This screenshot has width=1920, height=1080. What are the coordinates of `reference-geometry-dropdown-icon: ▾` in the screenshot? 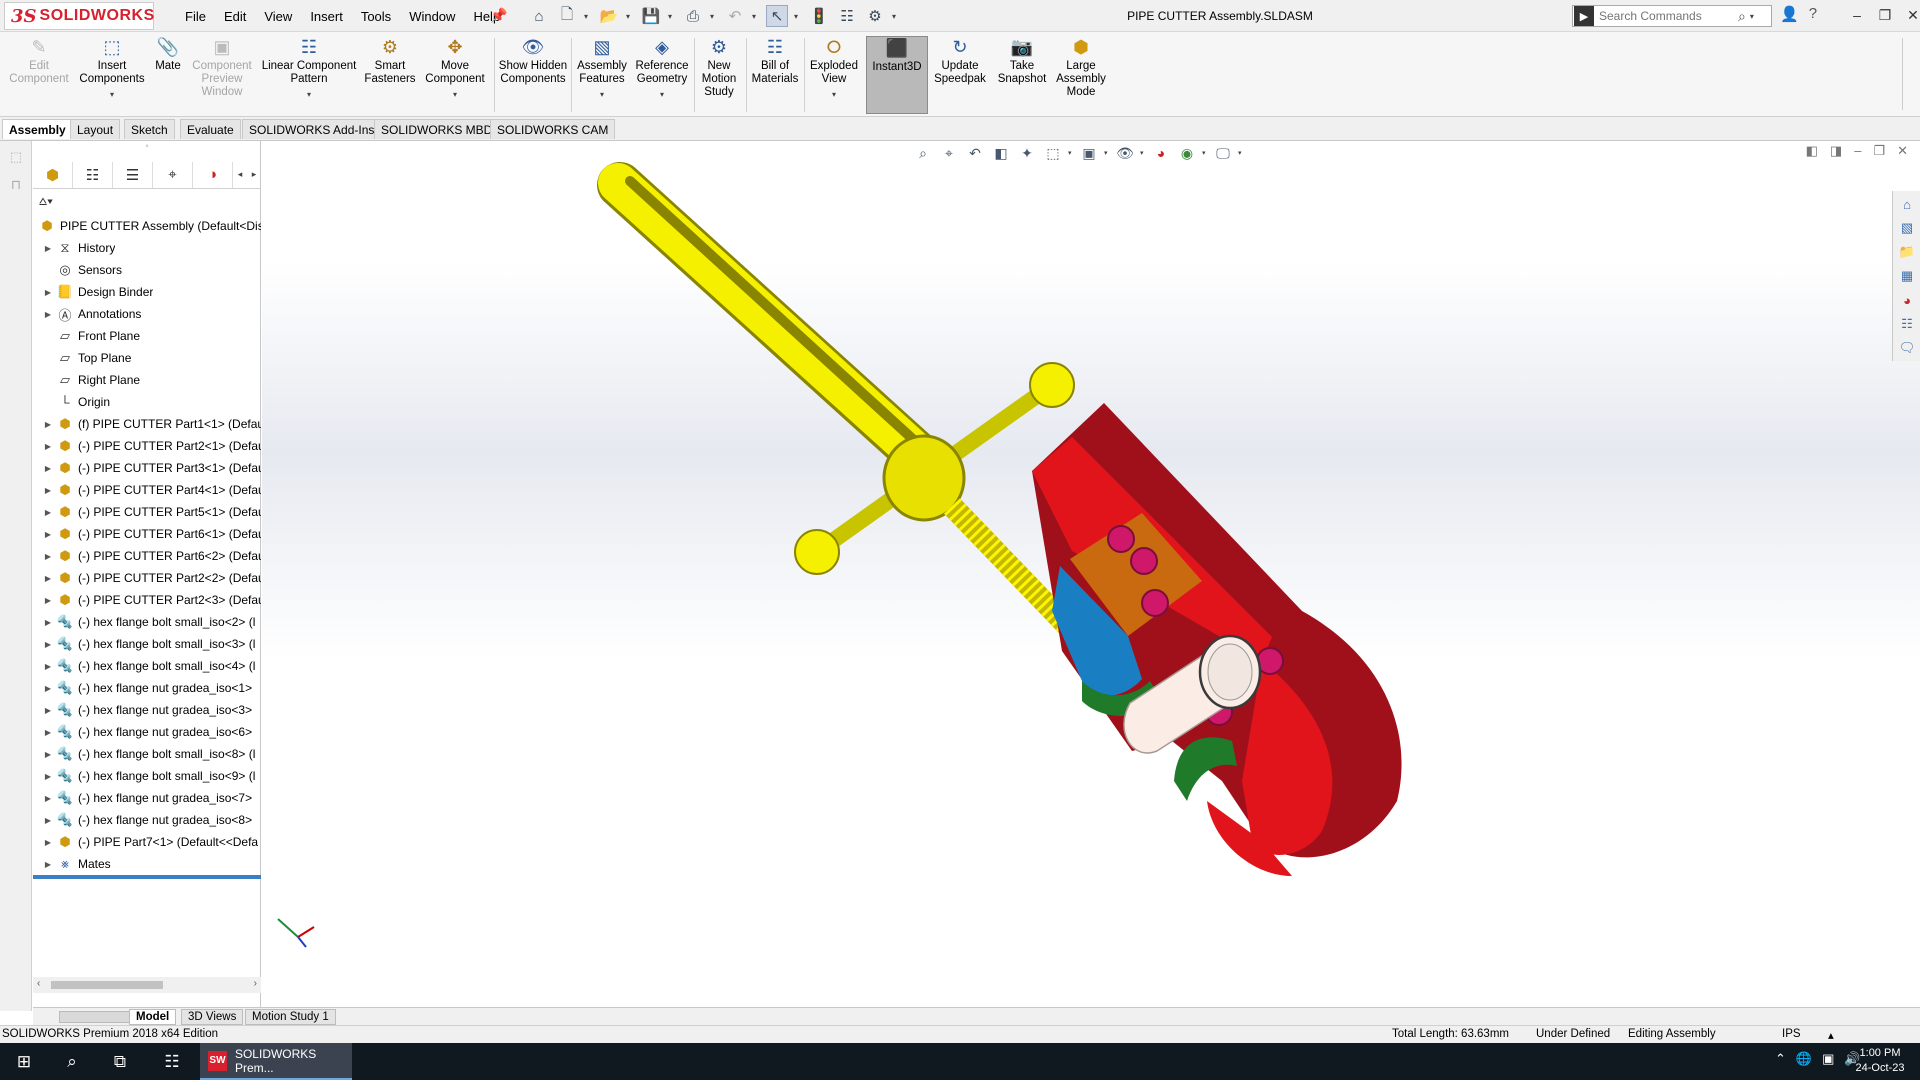 It's located at (662, 94).